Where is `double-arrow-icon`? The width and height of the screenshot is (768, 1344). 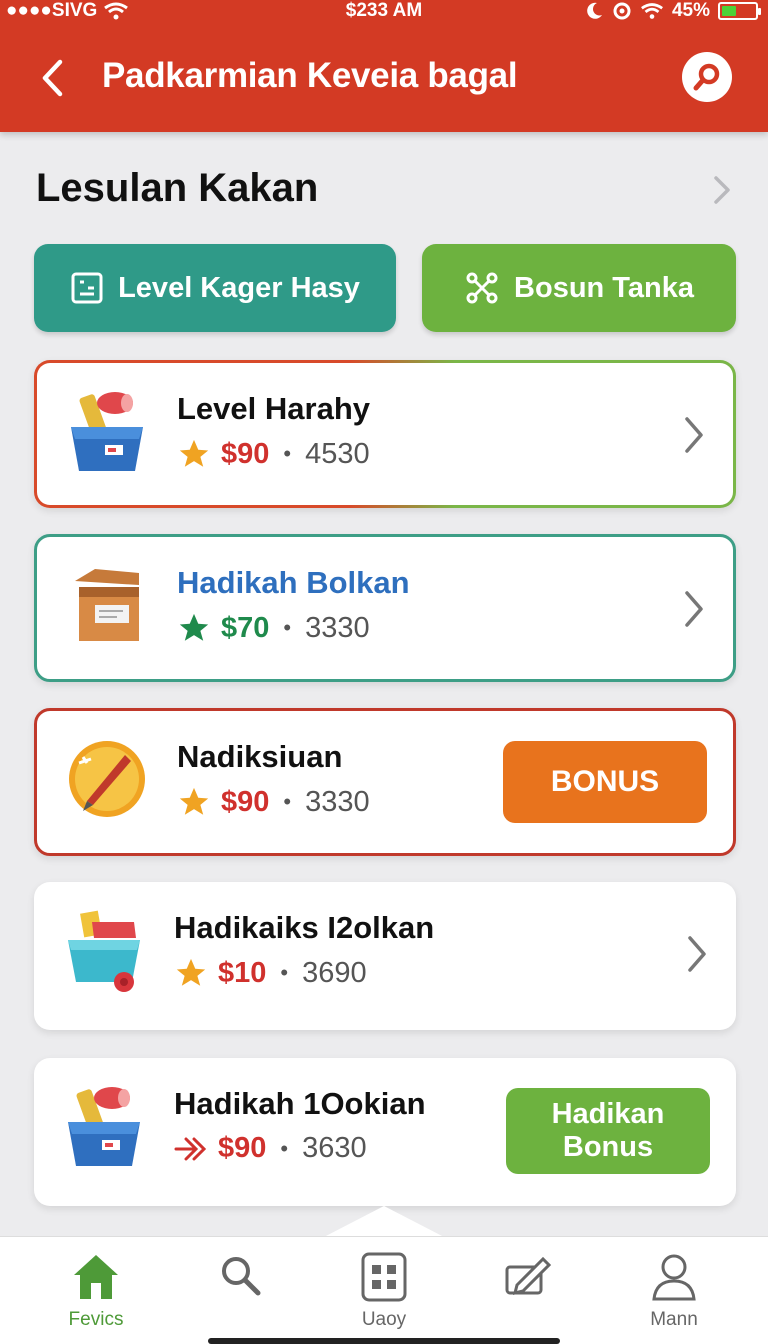 double-arrow-icon is located at coordinates (190, 1148).